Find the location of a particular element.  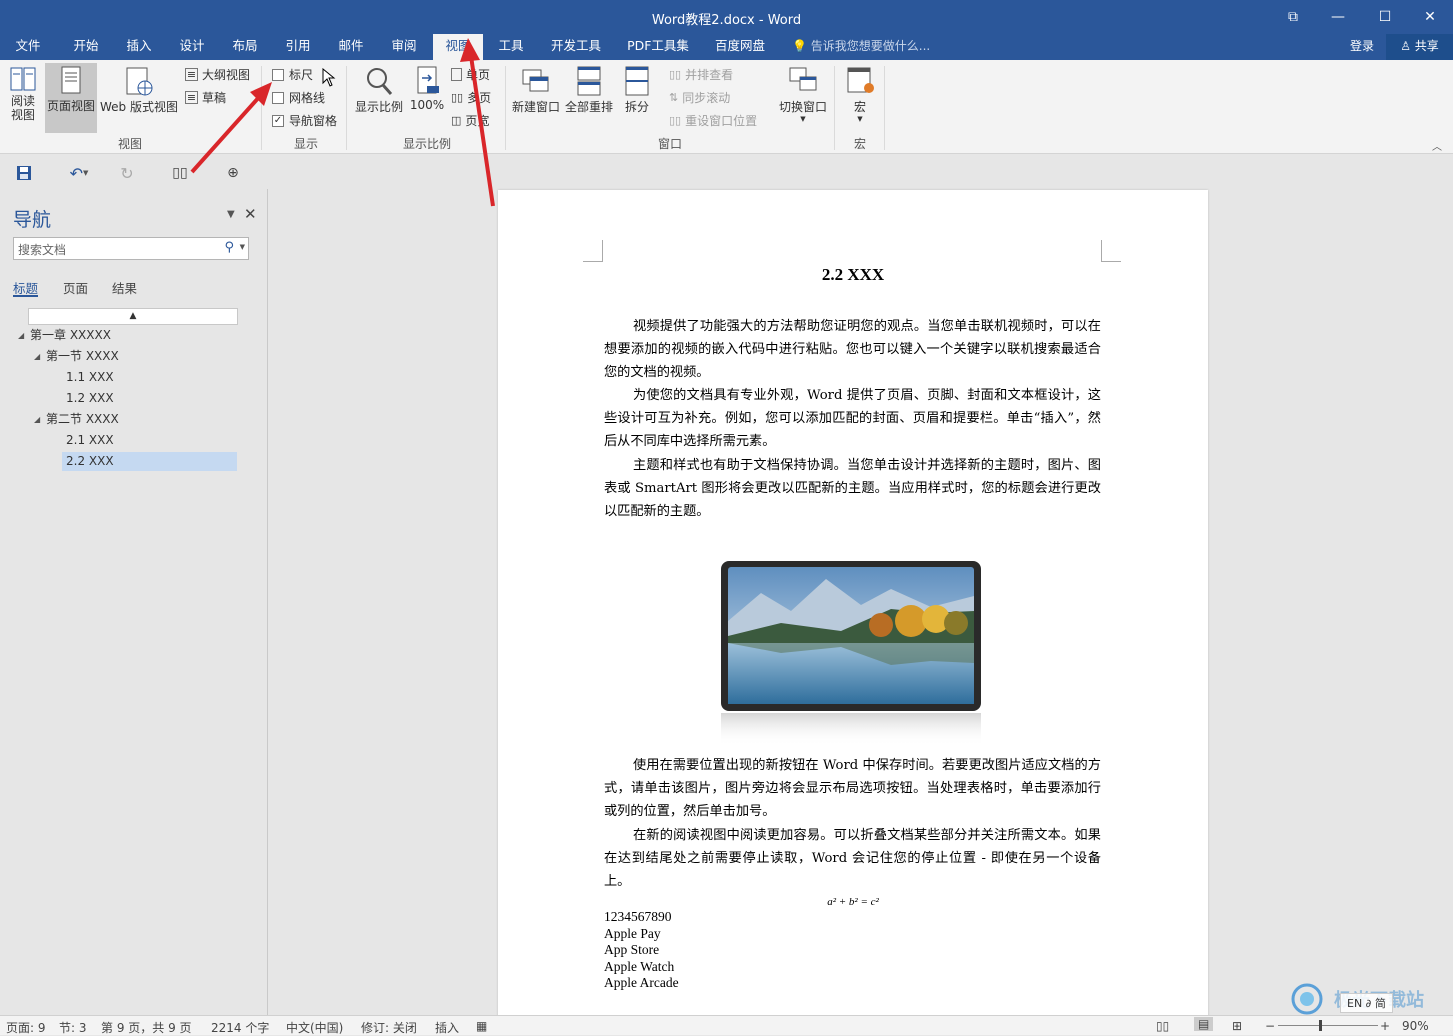

zoom-slider-thumb is located at coordinates (1320, 1025).